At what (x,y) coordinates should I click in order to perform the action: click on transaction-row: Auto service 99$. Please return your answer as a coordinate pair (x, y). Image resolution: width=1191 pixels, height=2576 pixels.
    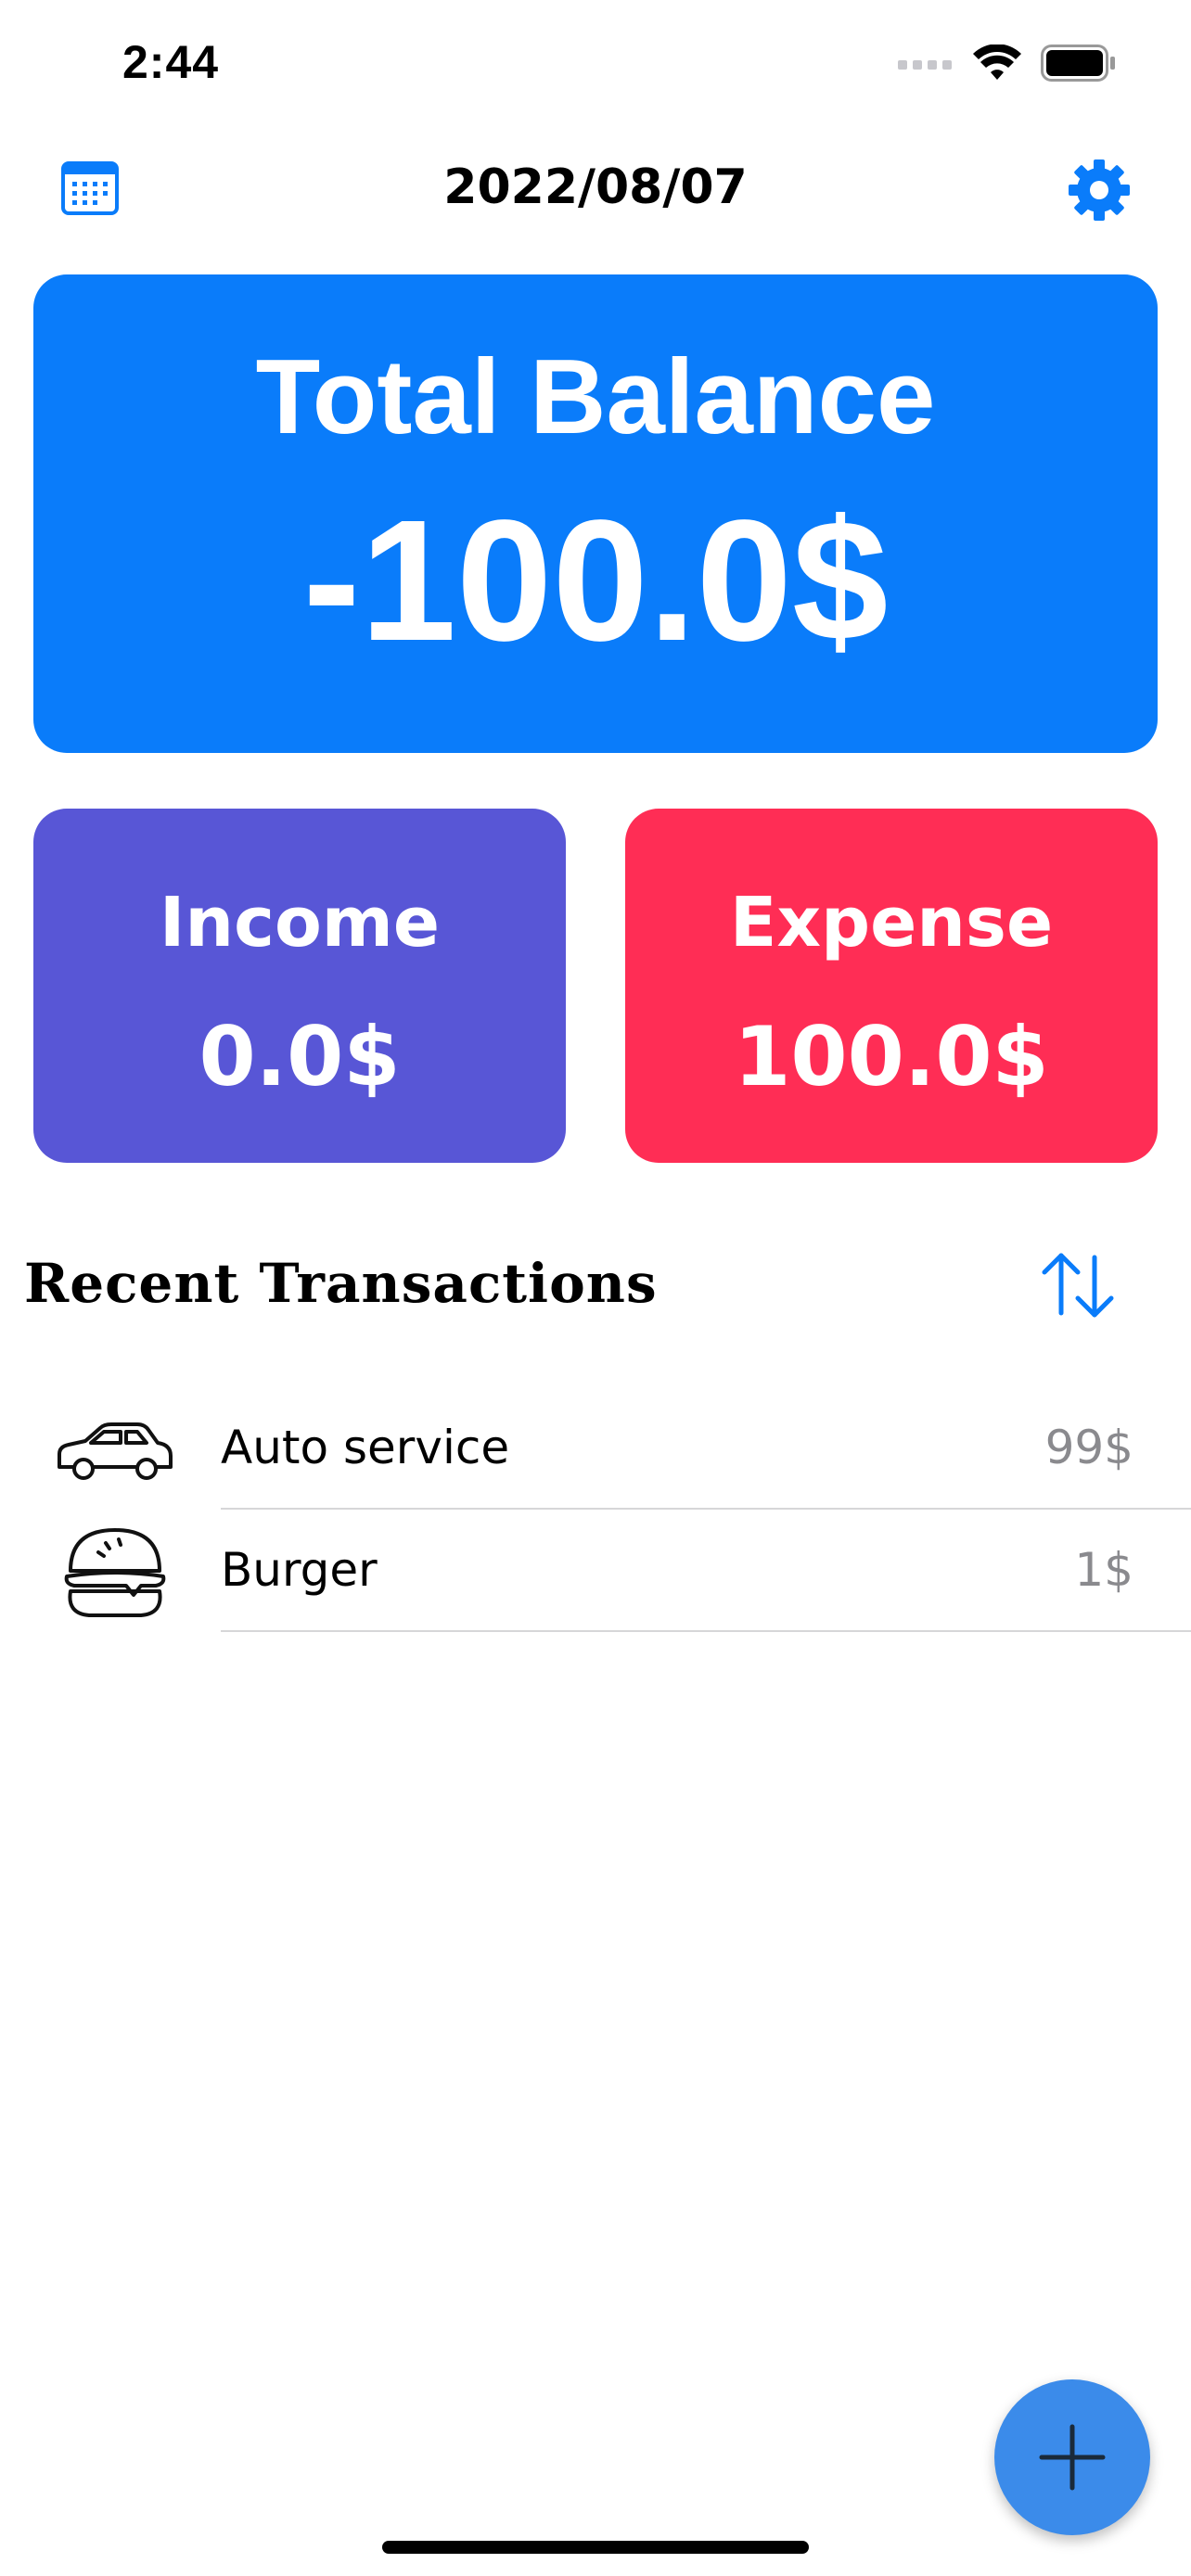
    Looking at the image, I should click on (595, 1448).